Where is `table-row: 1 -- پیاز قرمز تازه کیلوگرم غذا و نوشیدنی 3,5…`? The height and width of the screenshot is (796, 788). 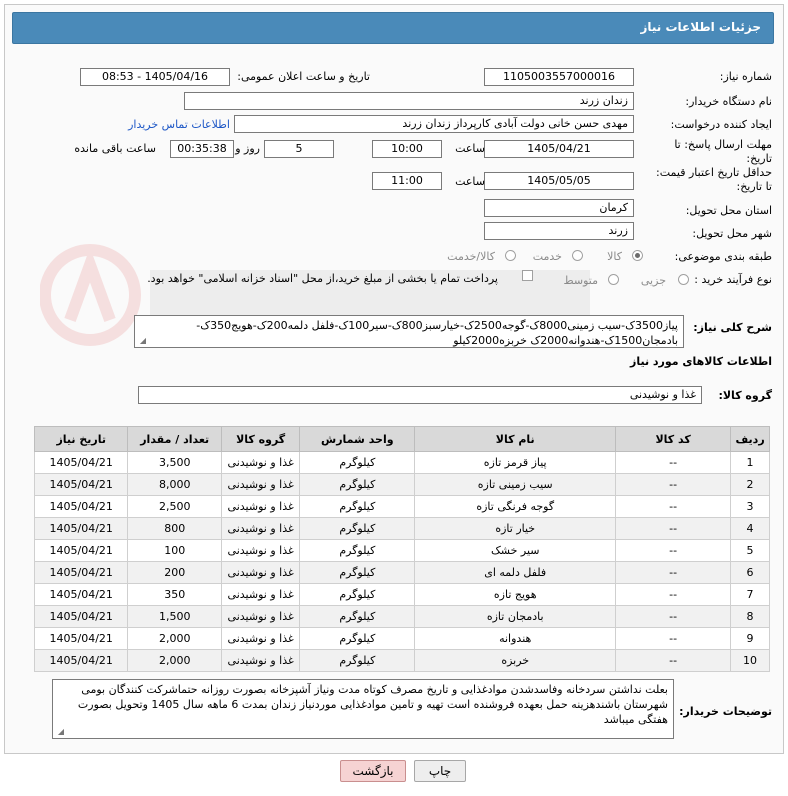 table-row: 1 -- پیاز قرمز تازه کیلوگرم غذا و نوشیدنی 3,5… is located at coordinates (401, 462).